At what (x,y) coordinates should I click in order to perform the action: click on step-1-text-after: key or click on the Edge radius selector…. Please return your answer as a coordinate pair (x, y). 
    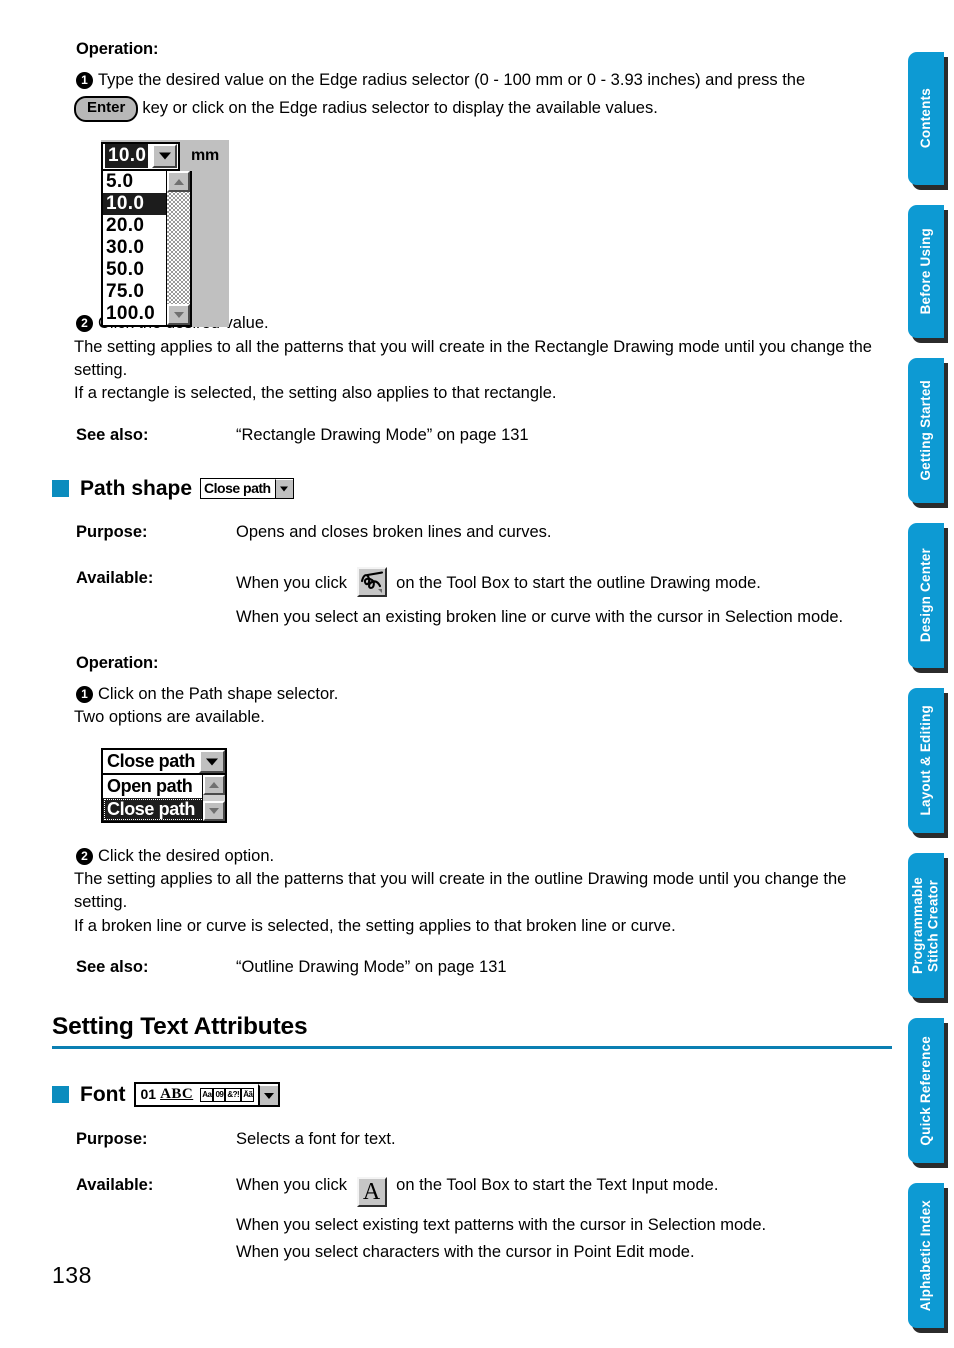
    Looking at the image, I should click on (400, 108).